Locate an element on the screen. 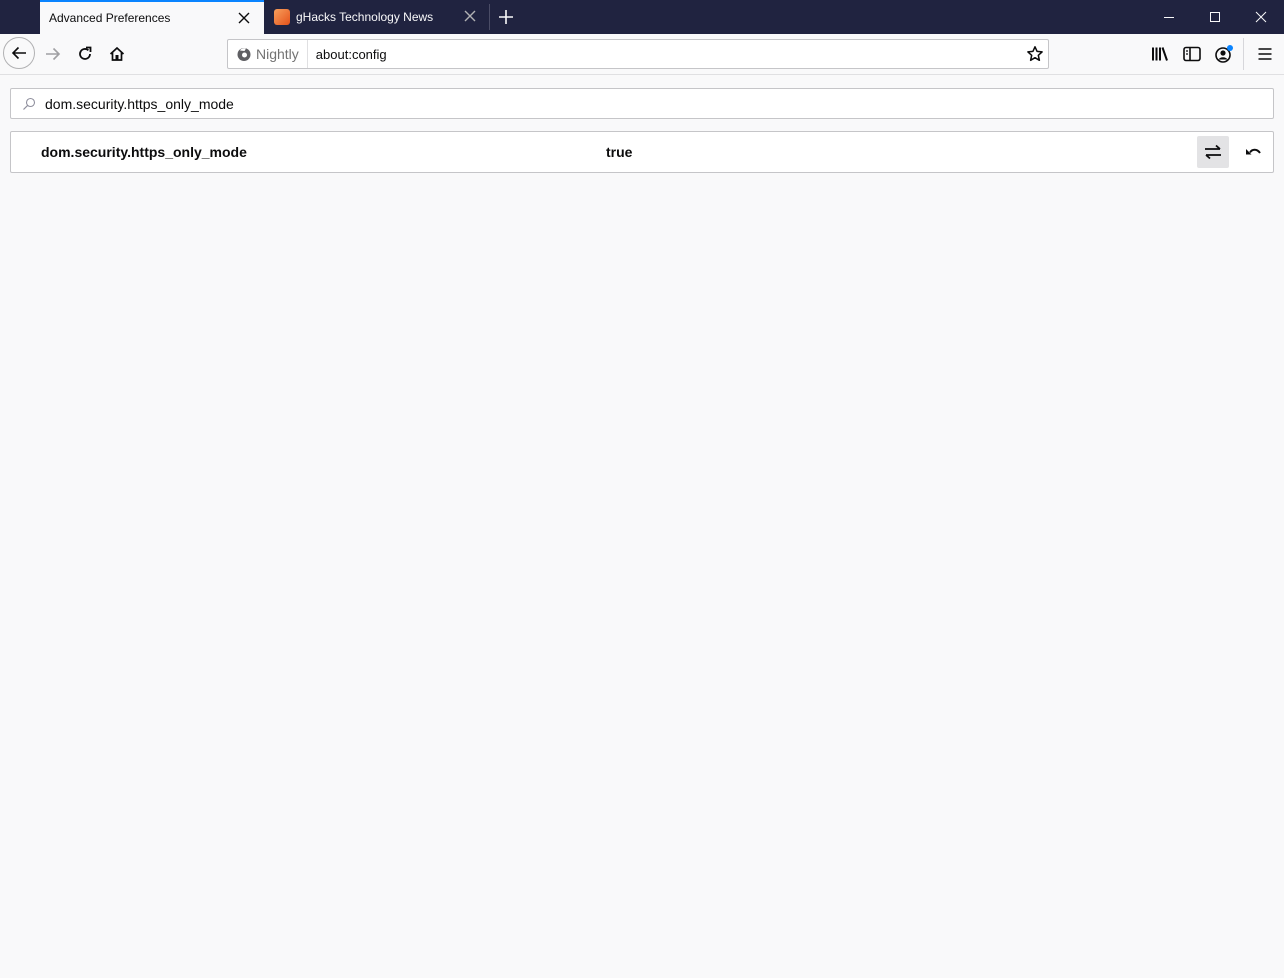 This screenshot has height=978, width=1284. back-arrow-icon is located at coordinates (18, 53).